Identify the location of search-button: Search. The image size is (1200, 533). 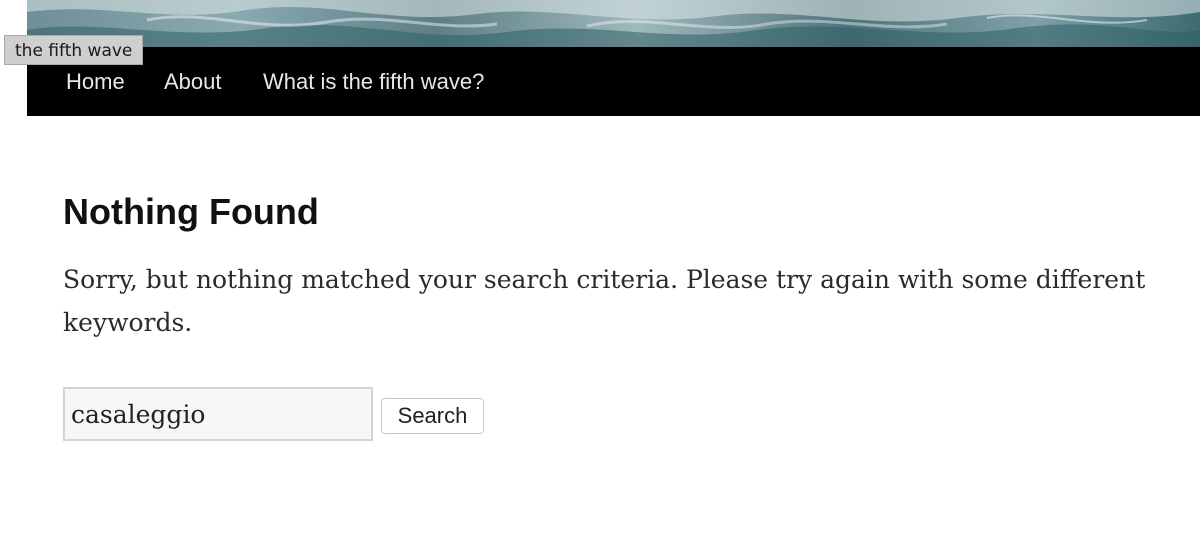
(432, 416).